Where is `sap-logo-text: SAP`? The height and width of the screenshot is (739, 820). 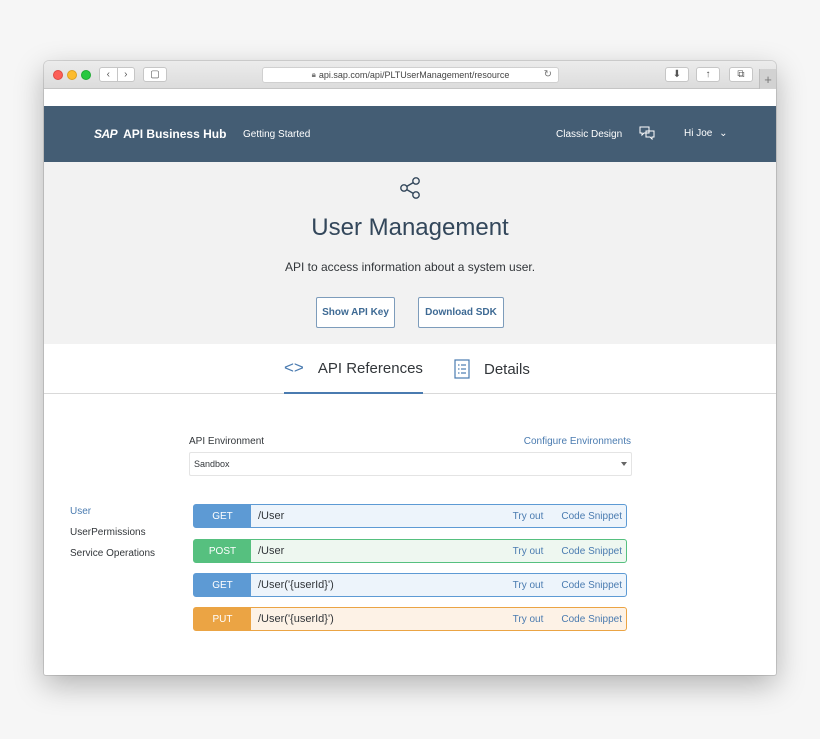 sap-logo-text: SAP is located at coordinates (106, 134).